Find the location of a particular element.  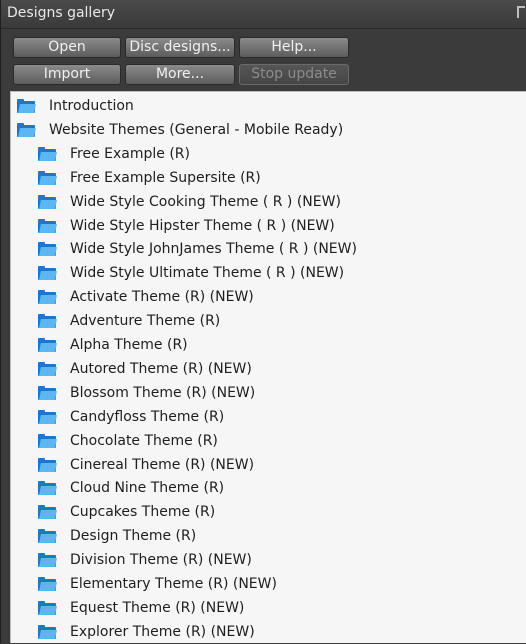

tree-child-item: Wide Style Hipster Theme ( R ) (NEW) is located at coordinates (173, 226).